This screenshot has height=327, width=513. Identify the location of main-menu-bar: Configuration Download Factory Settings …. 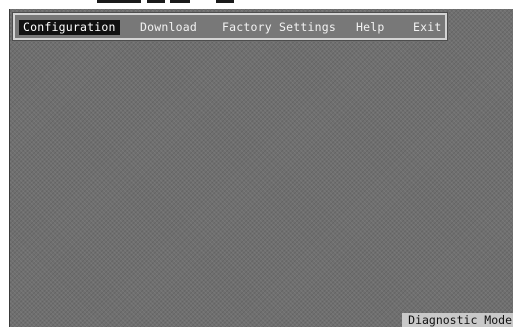
(230, 26).